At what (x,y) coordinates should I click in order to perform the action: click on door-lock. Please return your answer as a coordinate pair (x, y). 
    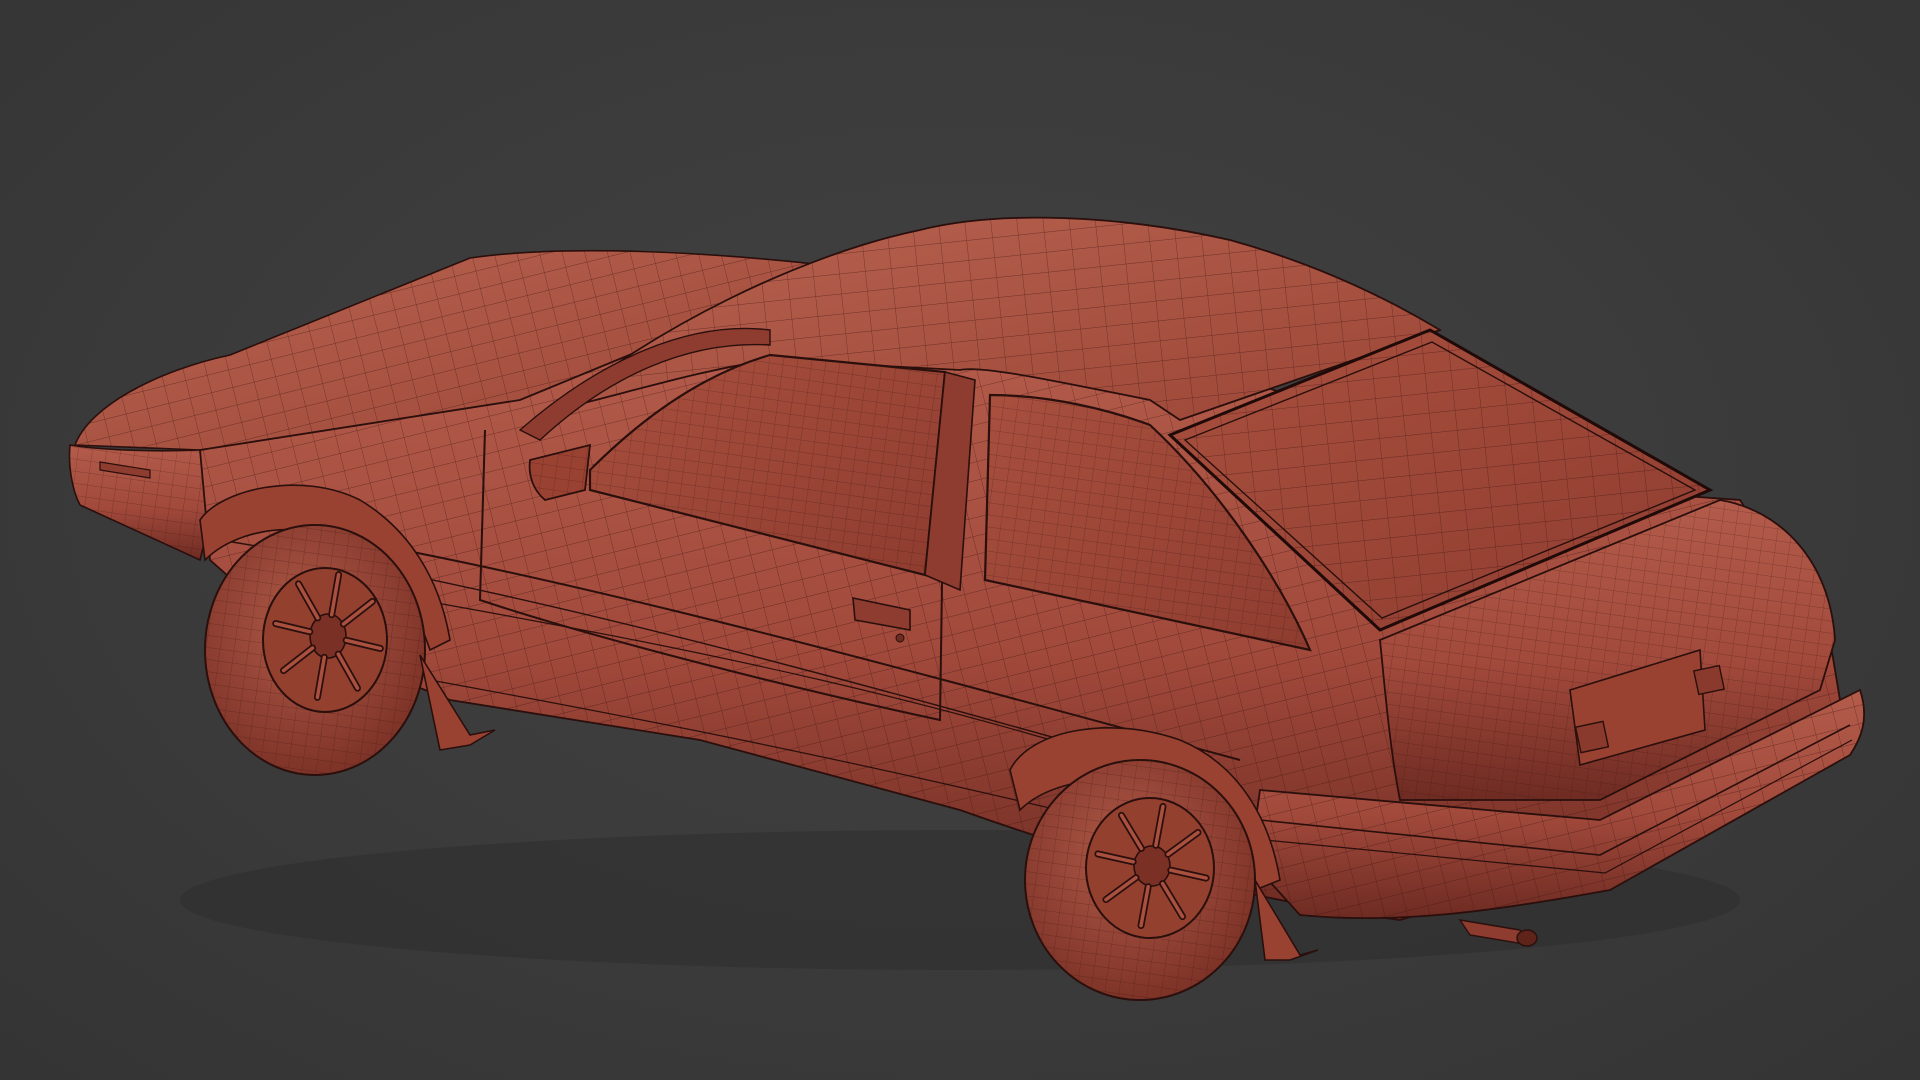
    Looking at the image, I should click on (900, 638).